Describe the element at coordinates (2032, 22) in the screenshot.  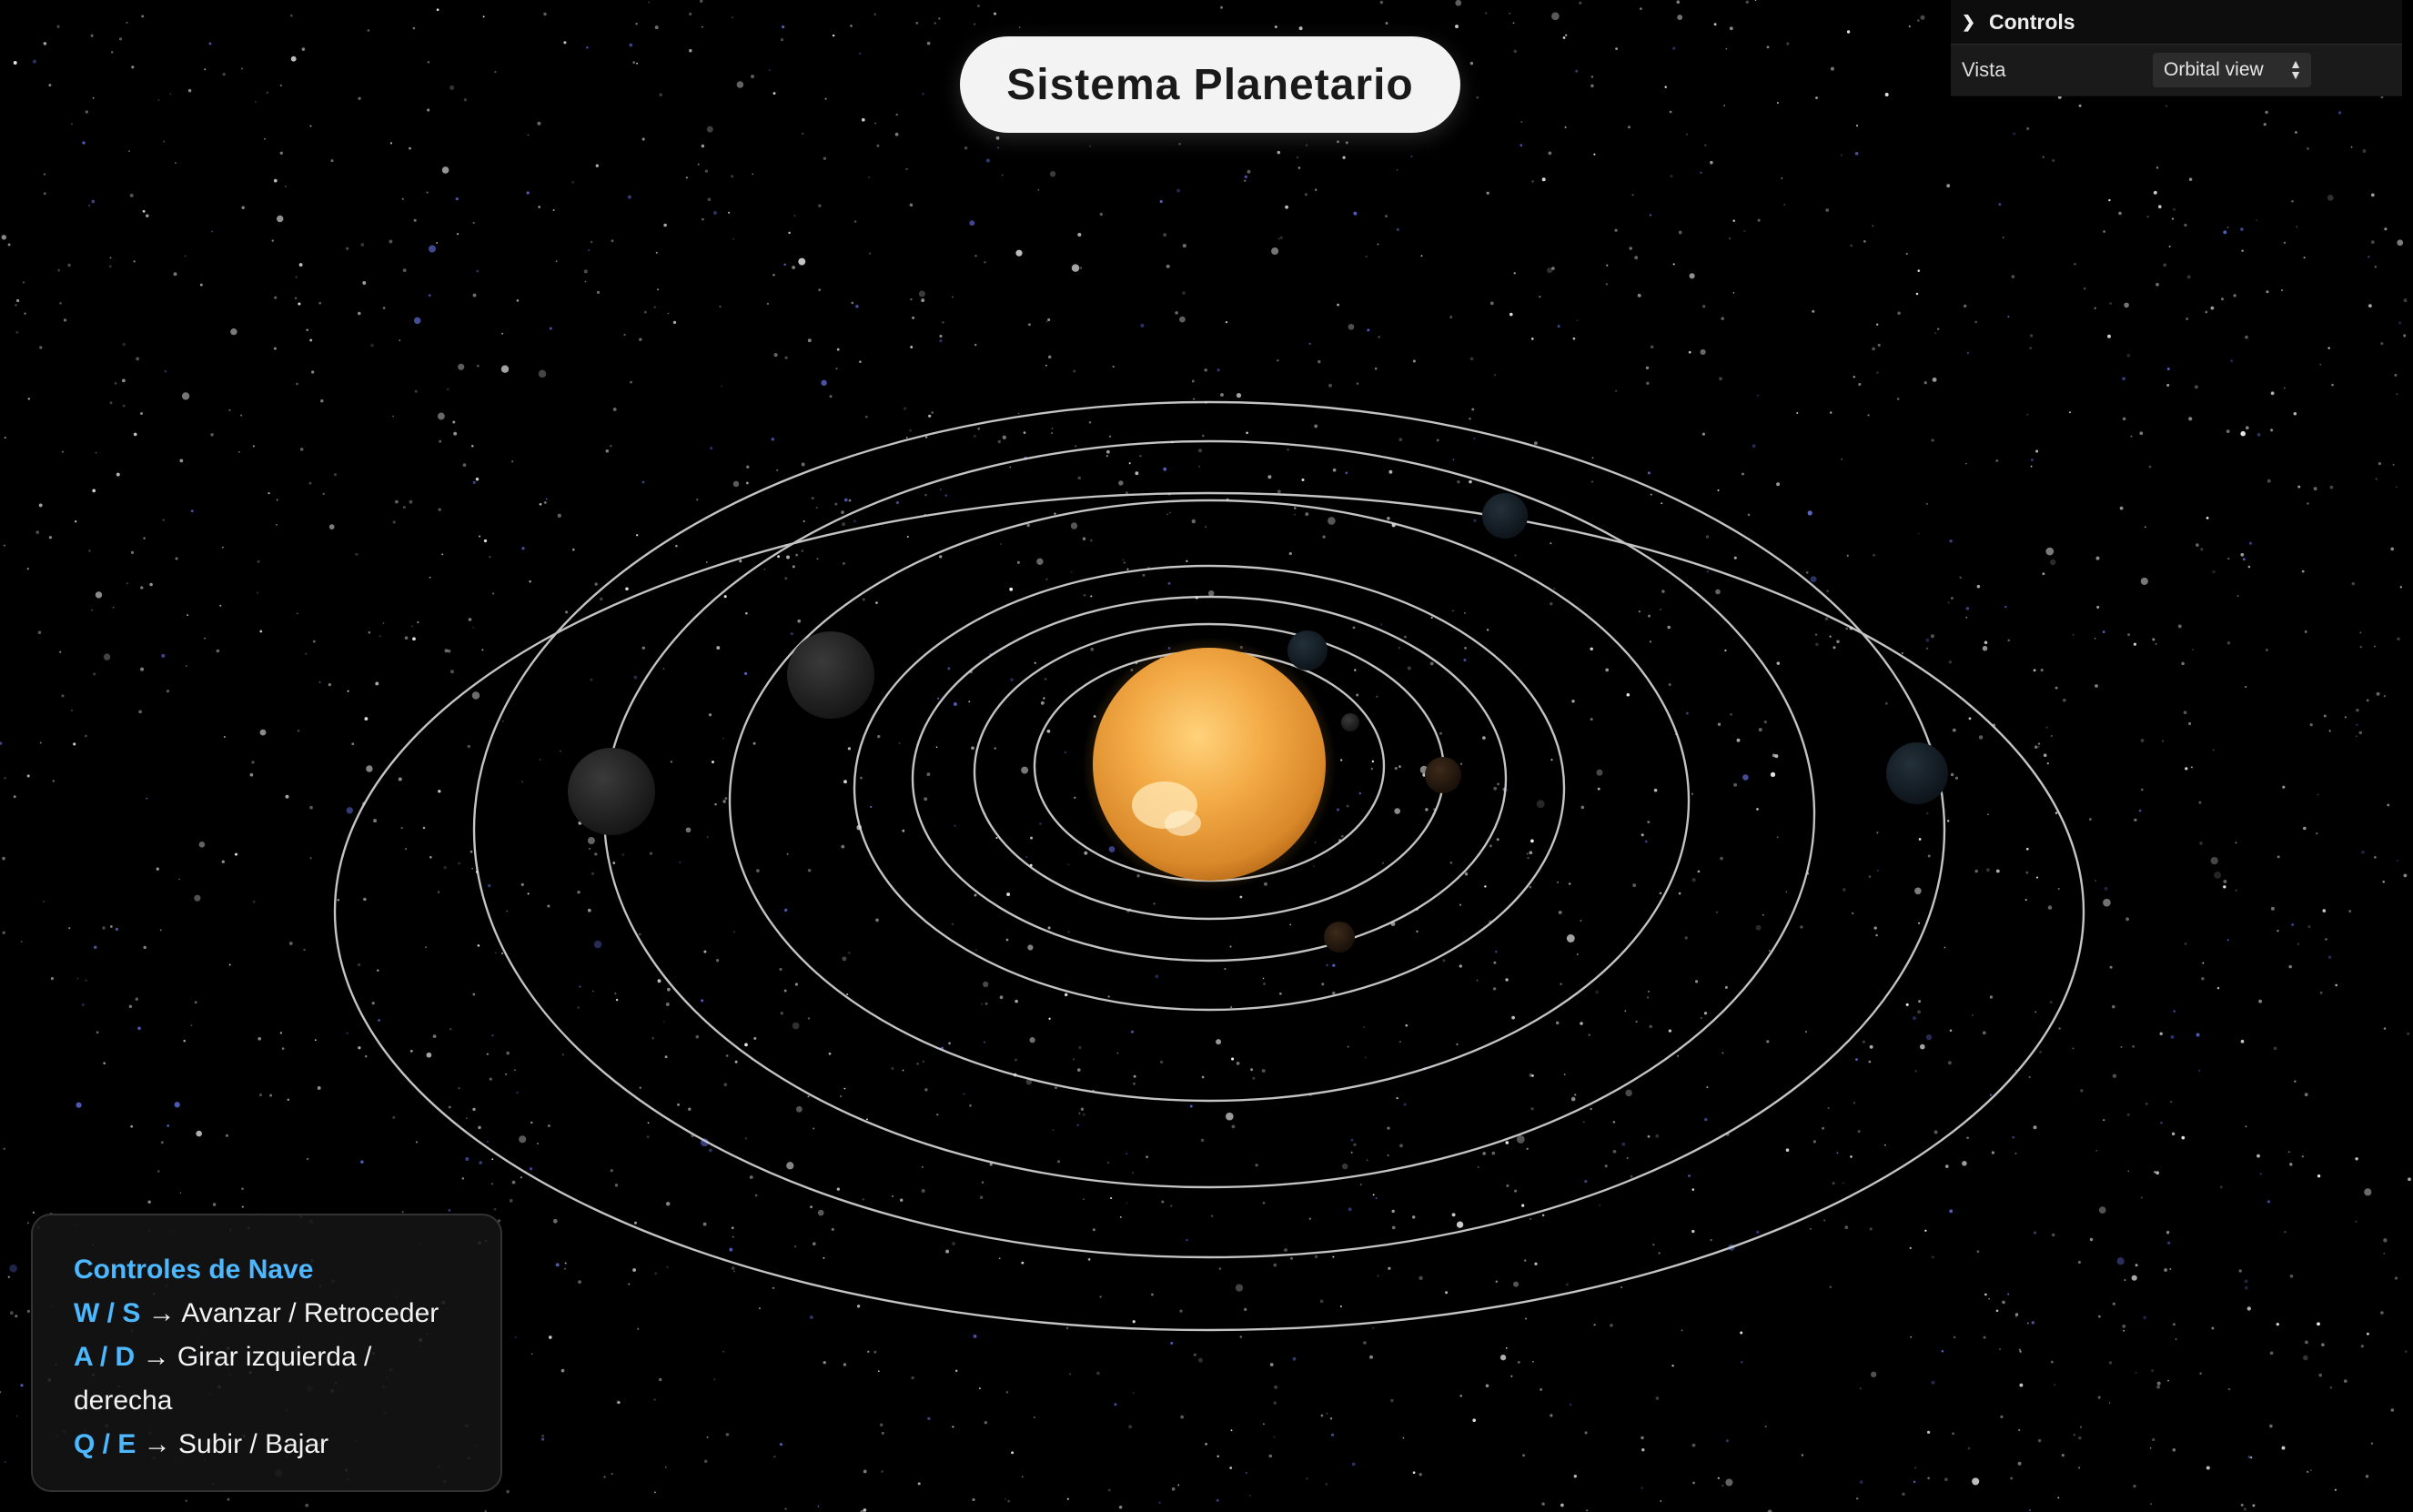
I see `controls-title: Controls` at that location.